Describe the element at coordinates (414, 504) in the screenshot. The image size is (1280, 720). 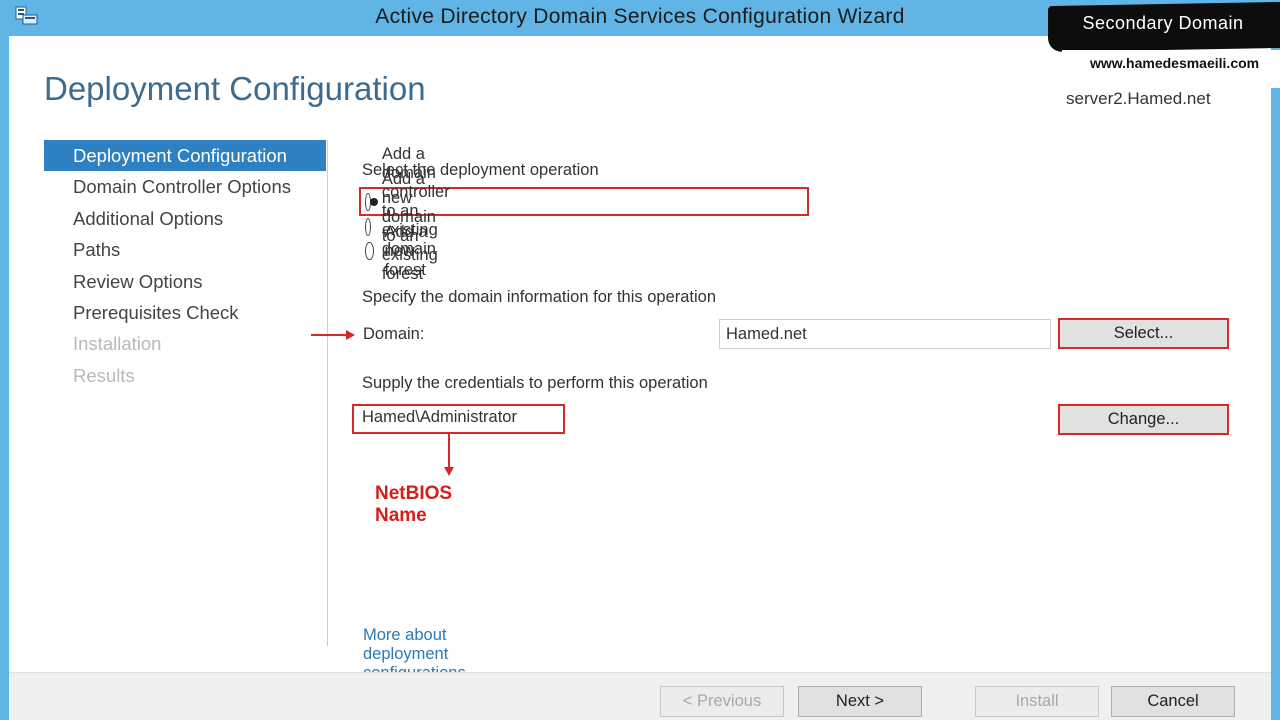
I see `netbios-annotation: NetBIOS Name` at that location.